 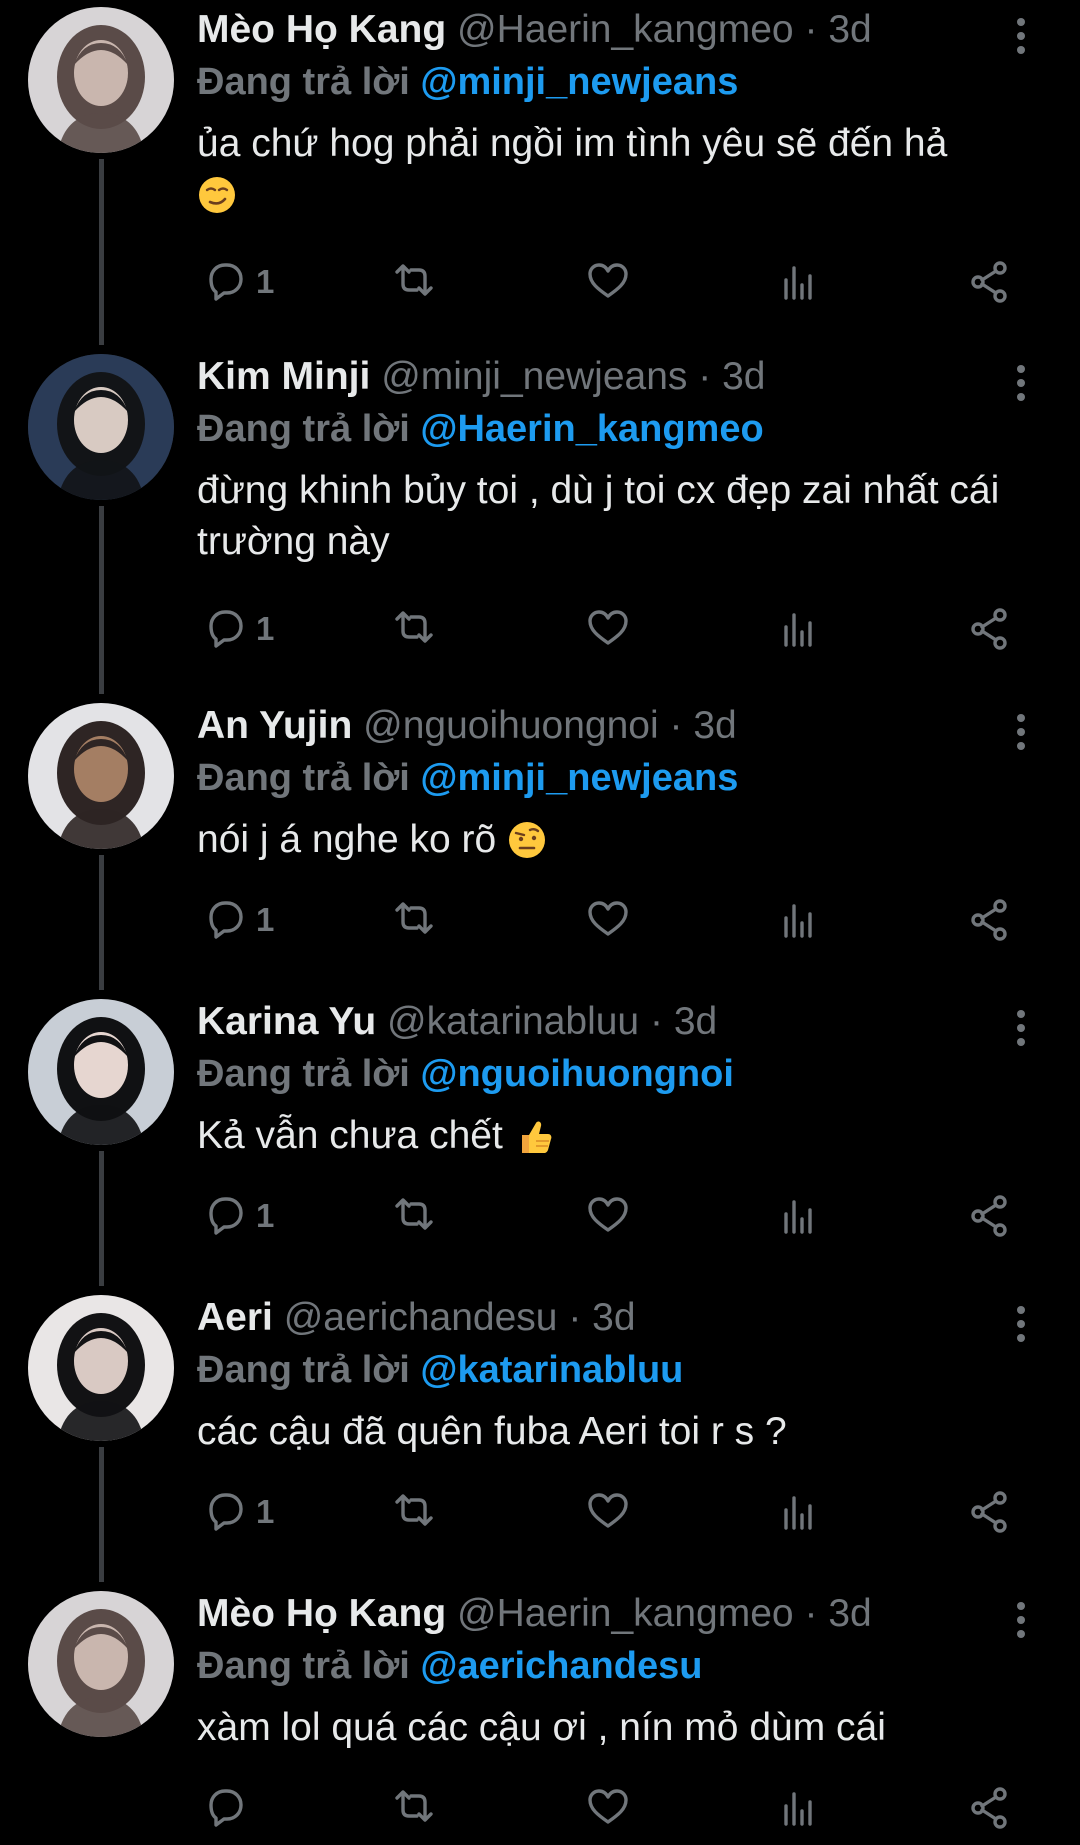 I want to click on tweet-text-content: các cậu đã quên fuba Aeri toi r s ?, so click(x=492, y=1431).